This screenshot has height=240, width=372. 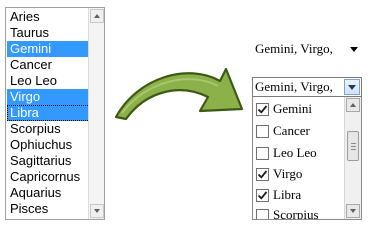 I want to click on option-label: Virgo, so click(x=288, y=173).